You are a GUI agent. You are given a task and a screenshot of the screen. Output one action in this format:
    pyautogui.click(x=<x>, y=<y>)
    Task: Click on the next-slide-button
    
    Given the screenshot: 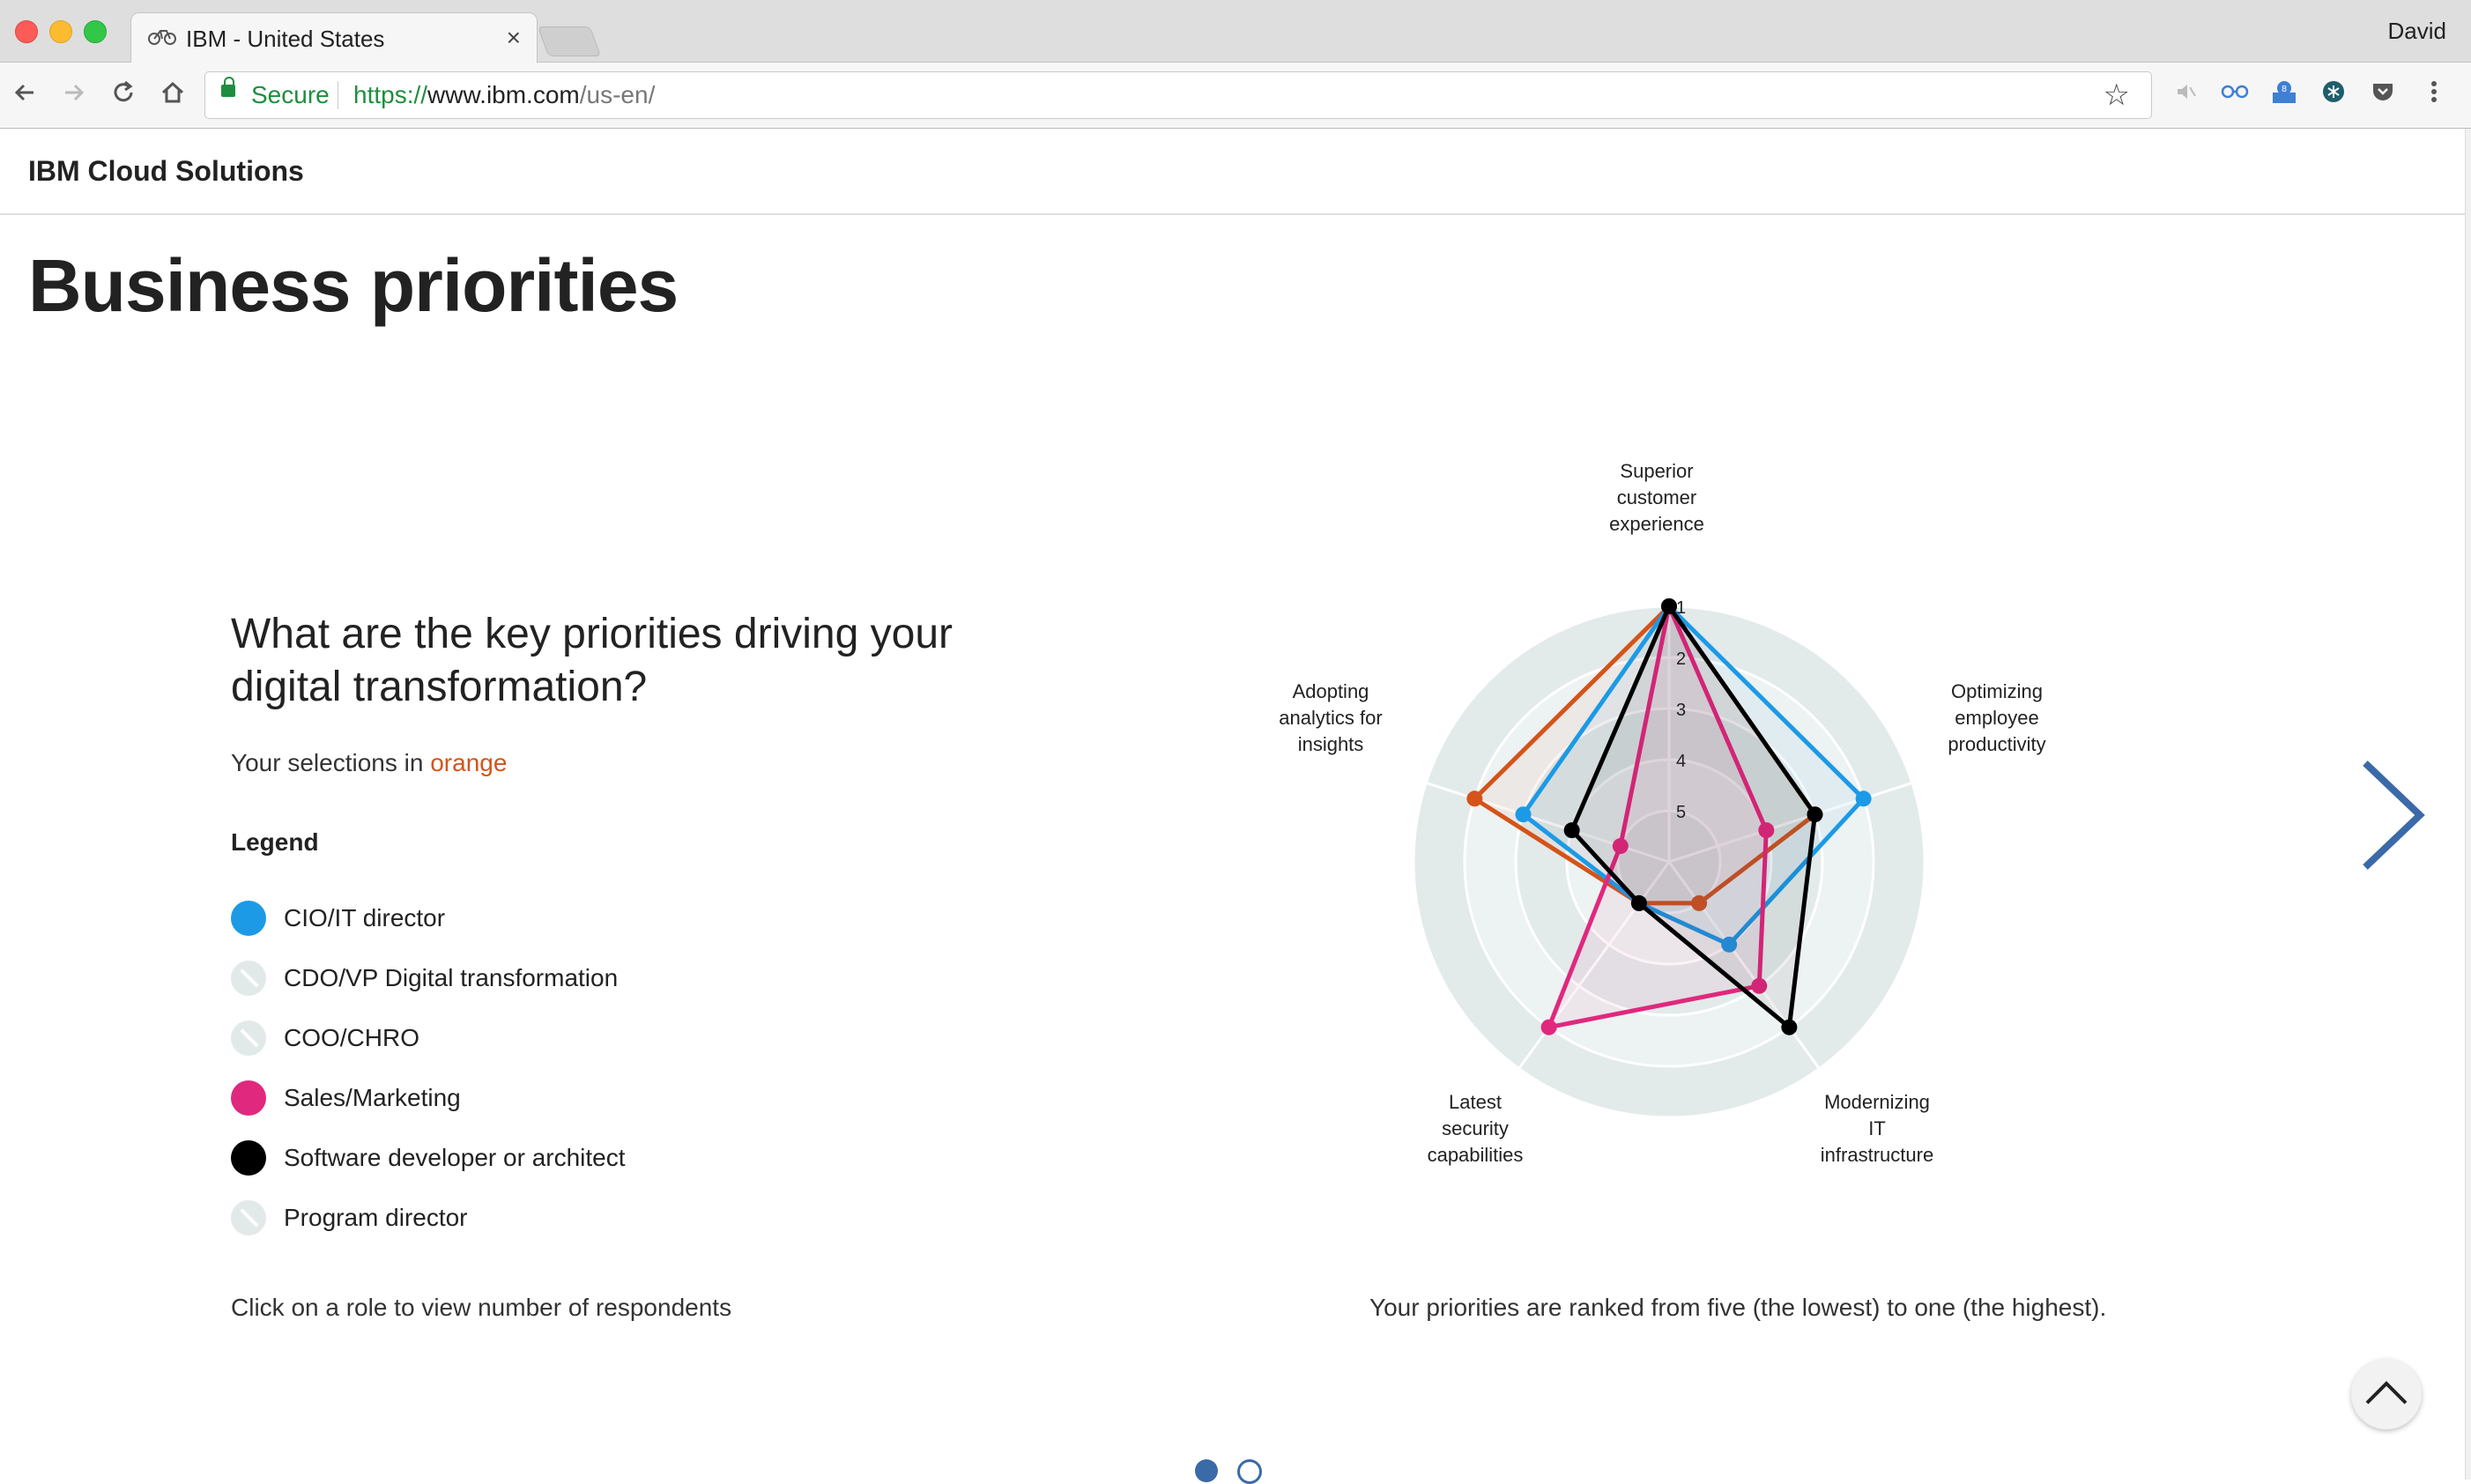 What is the action you would take?
    pyautogui.click(x=2393, y=815)
    